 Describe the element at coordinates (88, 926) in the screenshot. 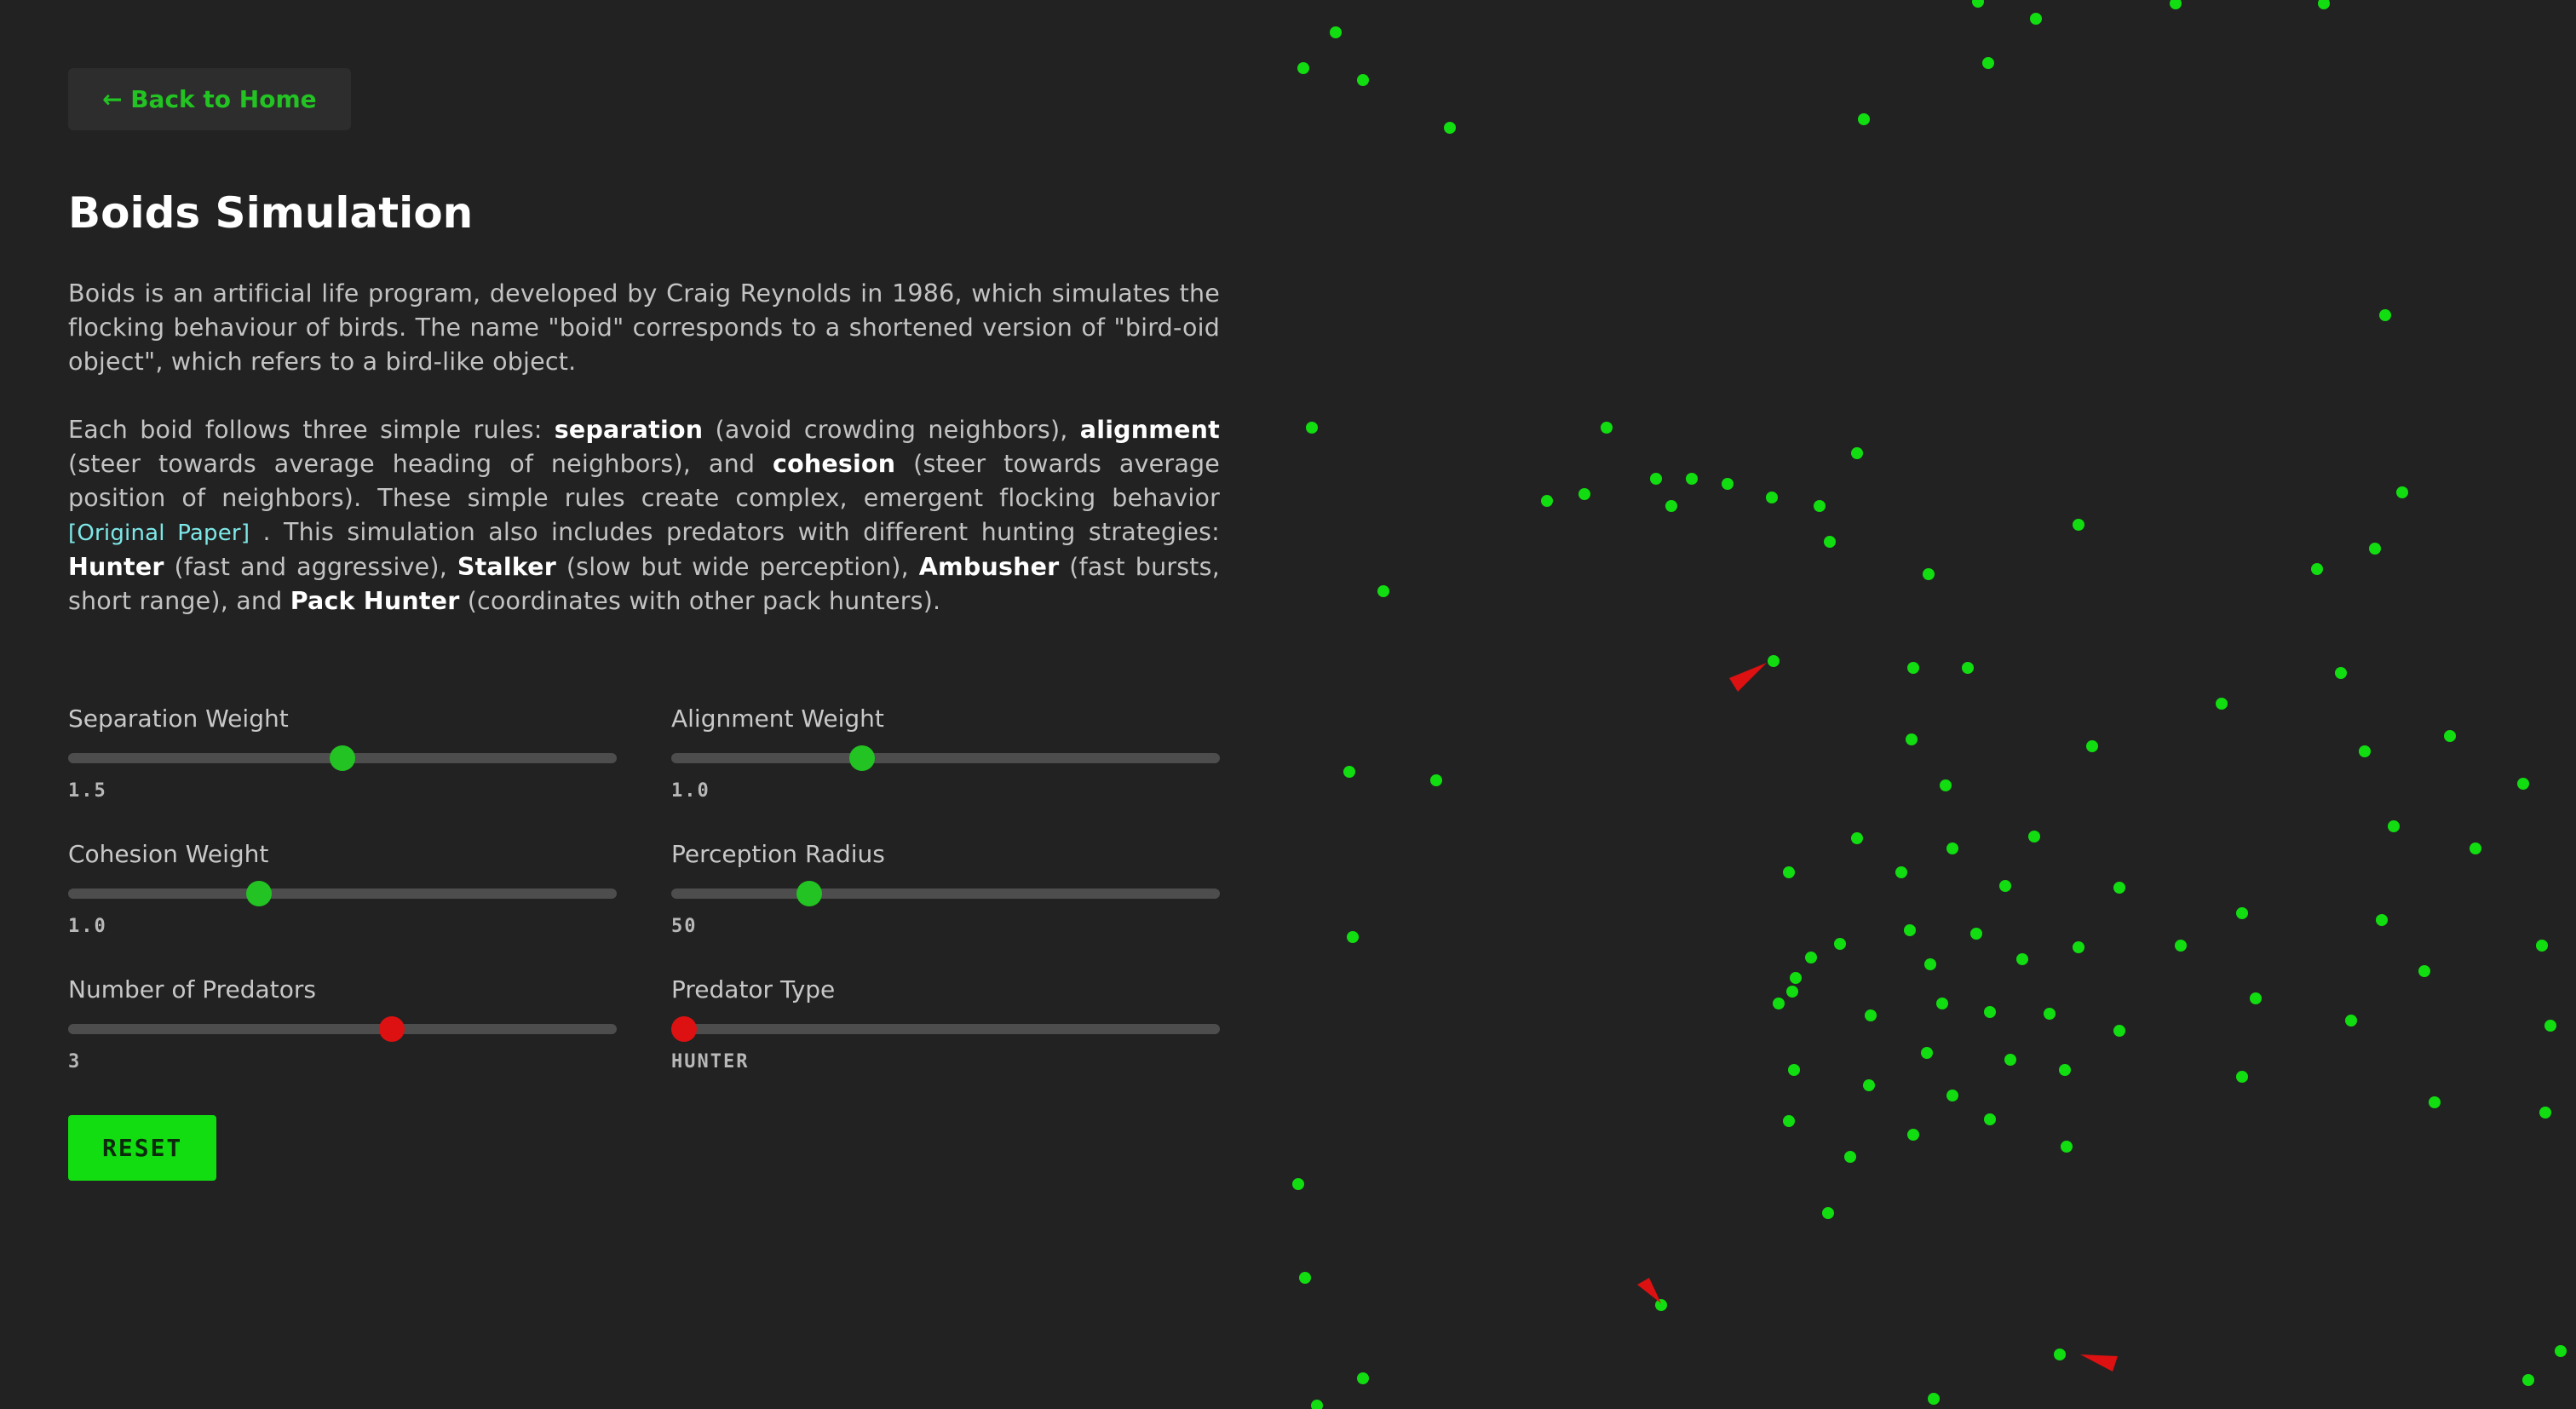

I see `cohesion-value: 1.0` at that location.